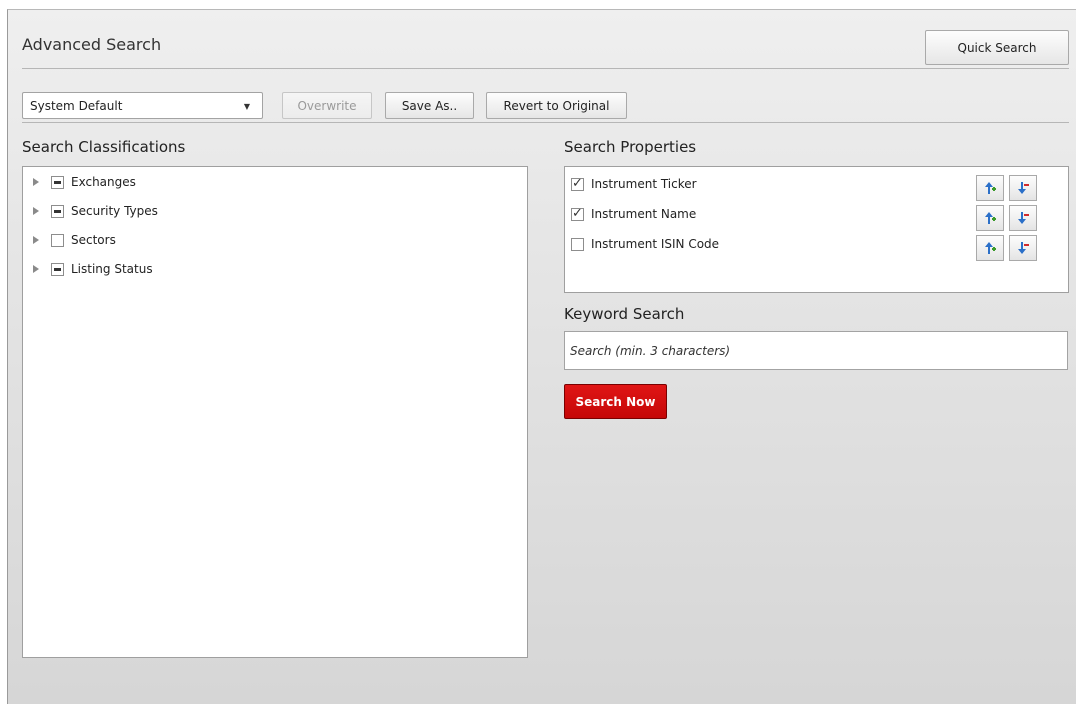  Describe the element at coordinates (655, 244) in the screenshot. I see `property-label: Instrument ISIN Code` at that location.